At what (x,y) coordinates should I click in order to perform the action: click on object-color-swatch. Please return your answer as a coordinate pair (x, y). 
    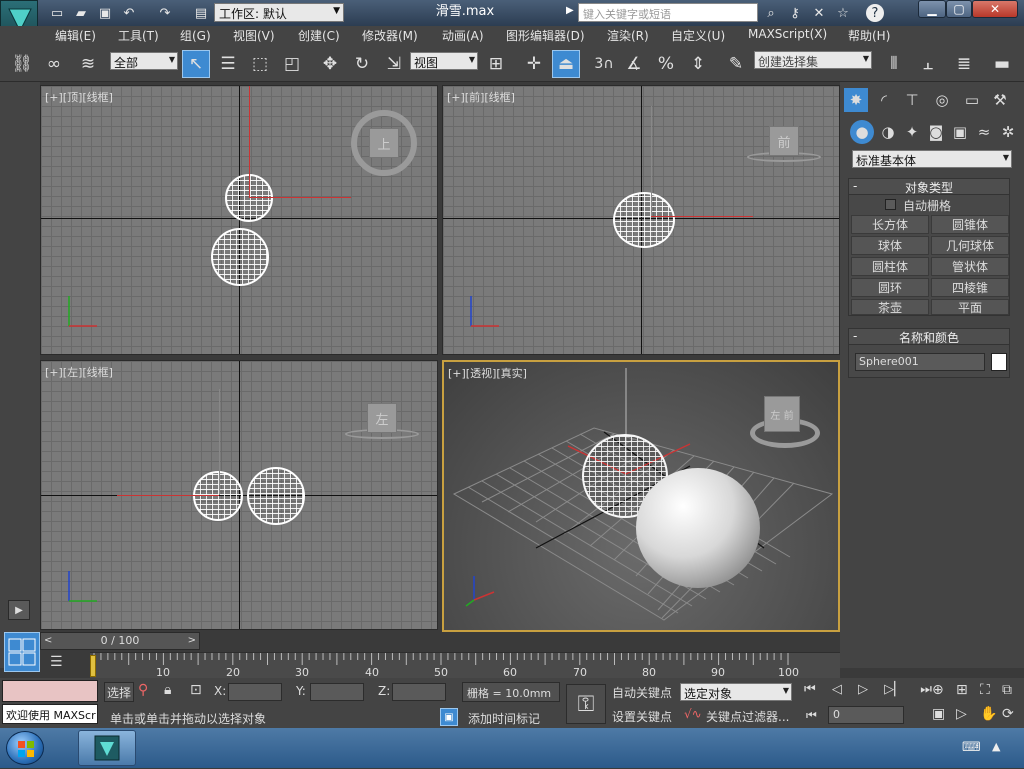
    Looking at the image, I should click on (999, 362).